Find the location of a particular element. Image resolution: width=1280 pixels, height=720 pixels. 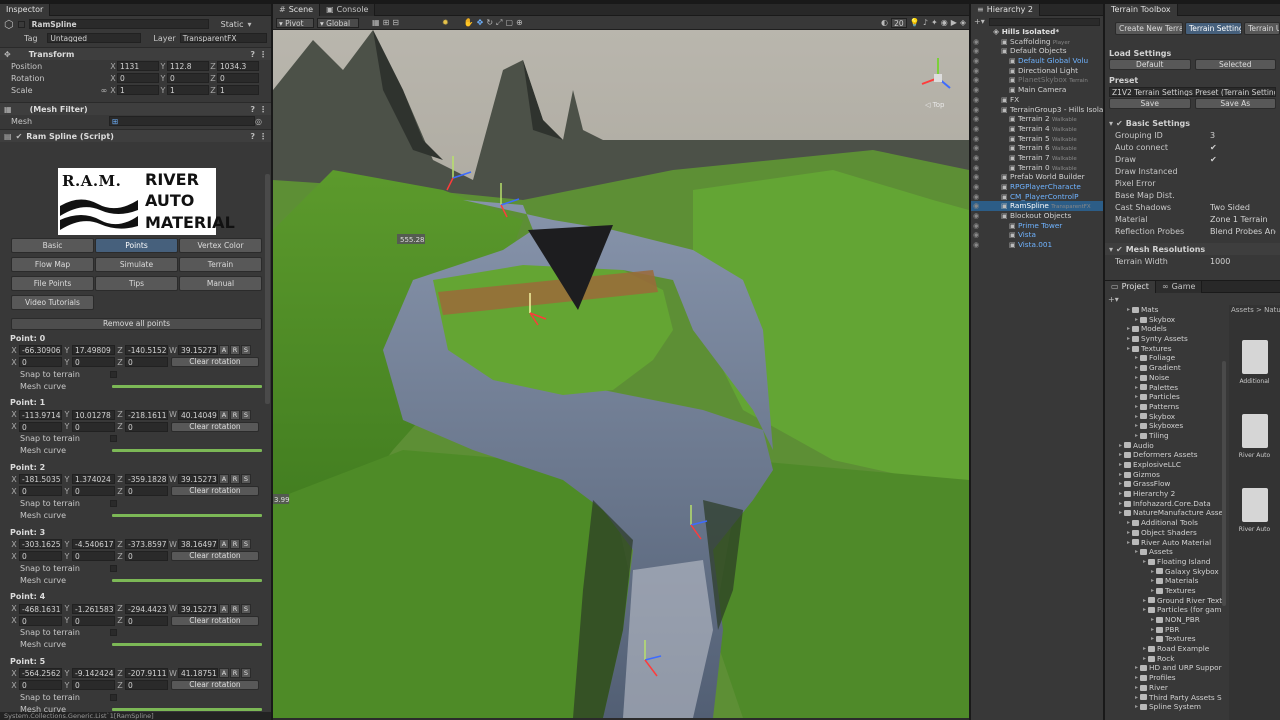

tab-game: ∞ Game is located at coordinates (1179, 287).